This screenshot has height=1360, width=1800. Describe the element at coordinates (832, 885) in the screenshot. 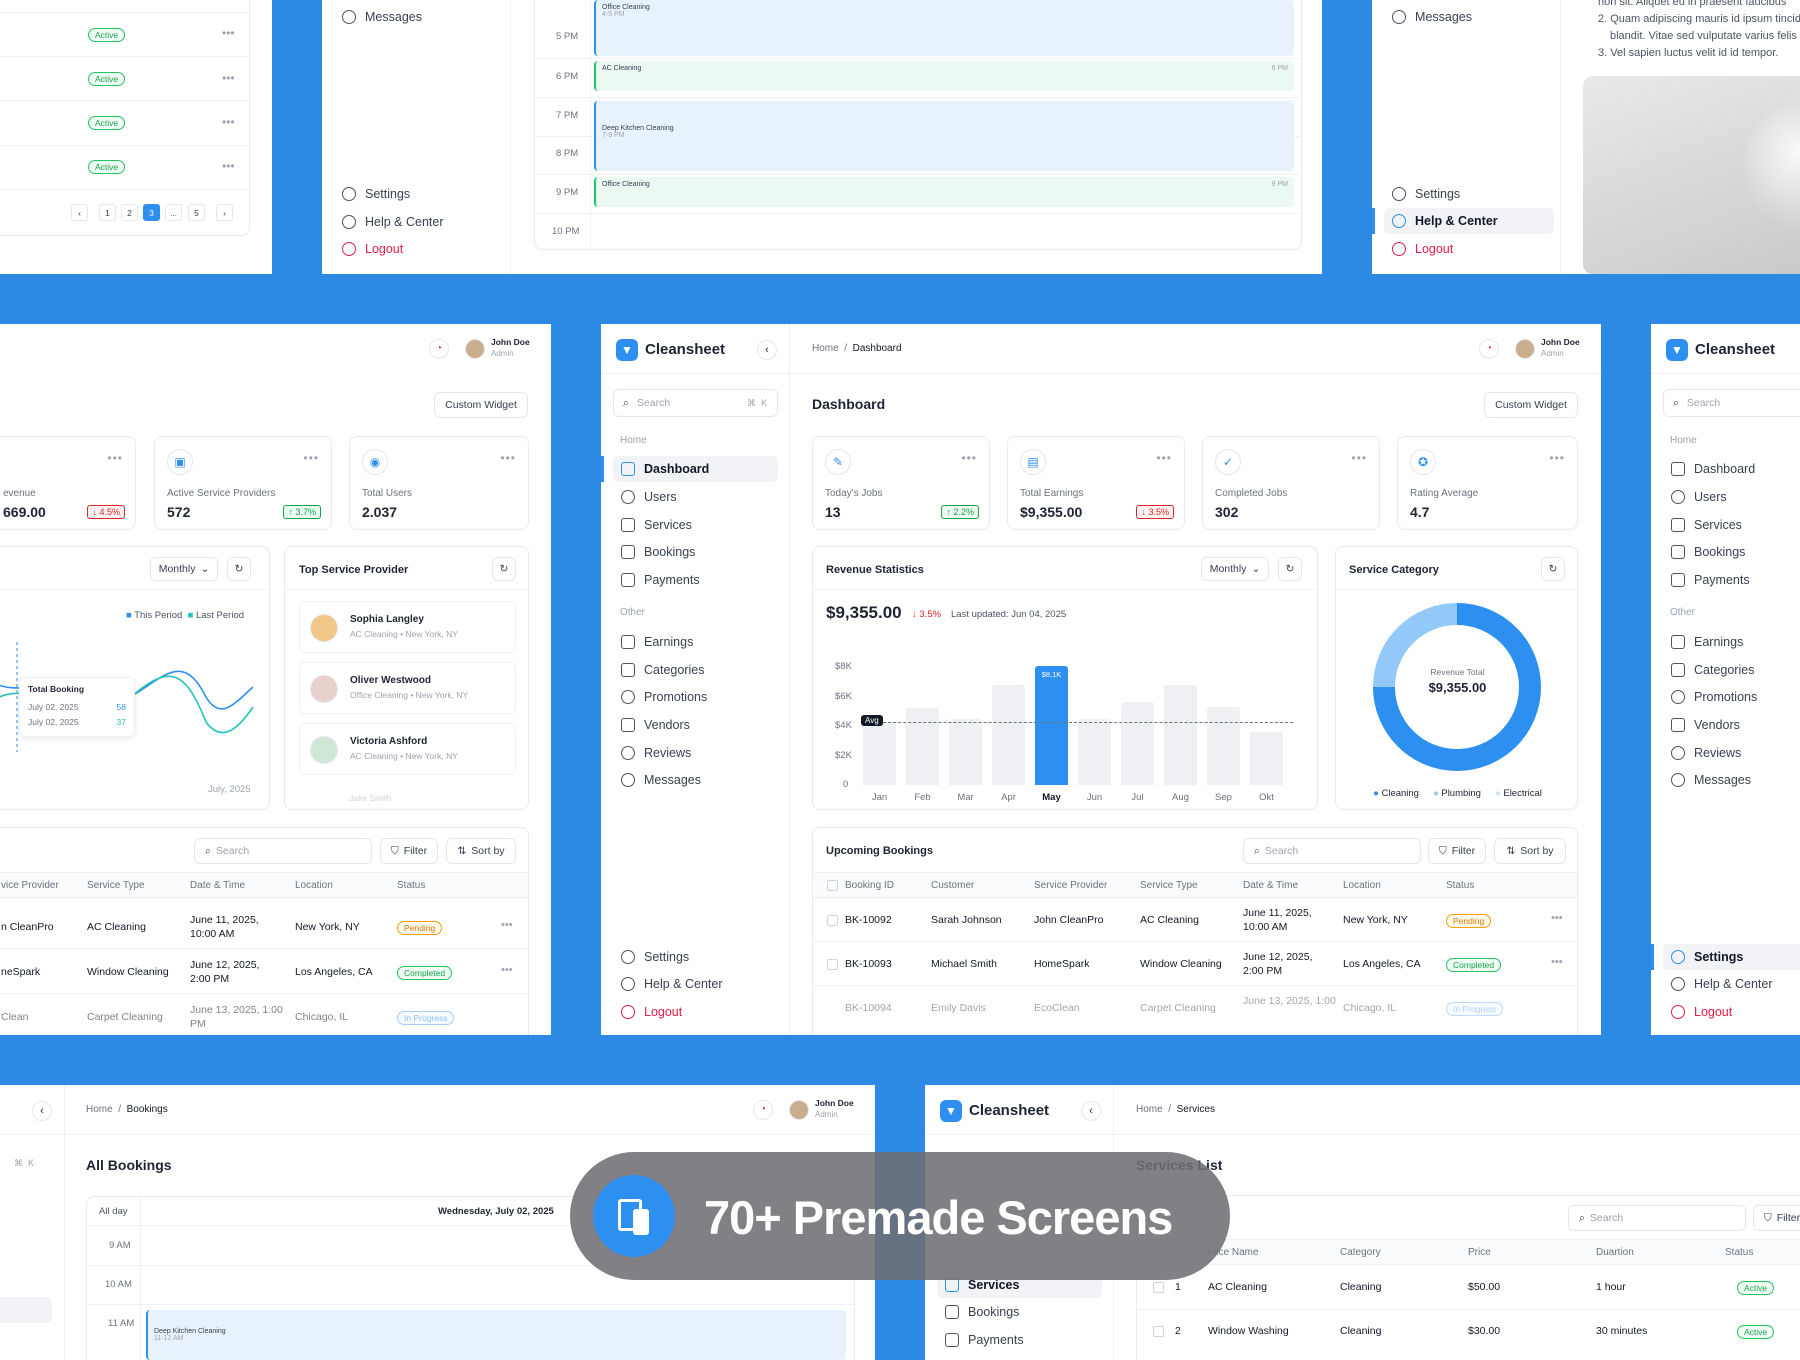

I see `select-all-checkbox` at that location.